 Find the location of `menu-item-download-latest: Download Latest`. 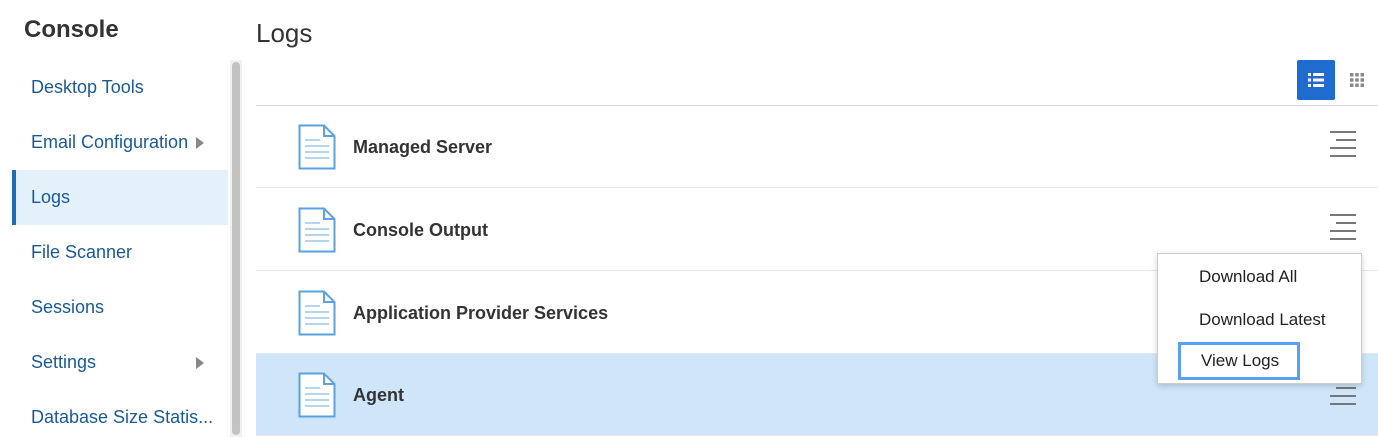

menu-item-download-latest: Download Latest is located at coordinates (1262, 320).